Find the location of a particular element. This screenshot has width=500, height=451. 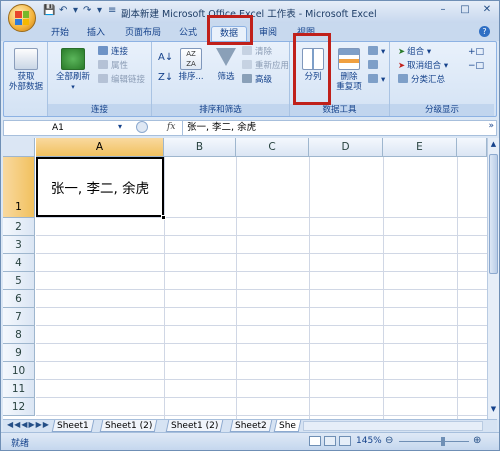

minimize-button: – is located at coordinates (443, 10).